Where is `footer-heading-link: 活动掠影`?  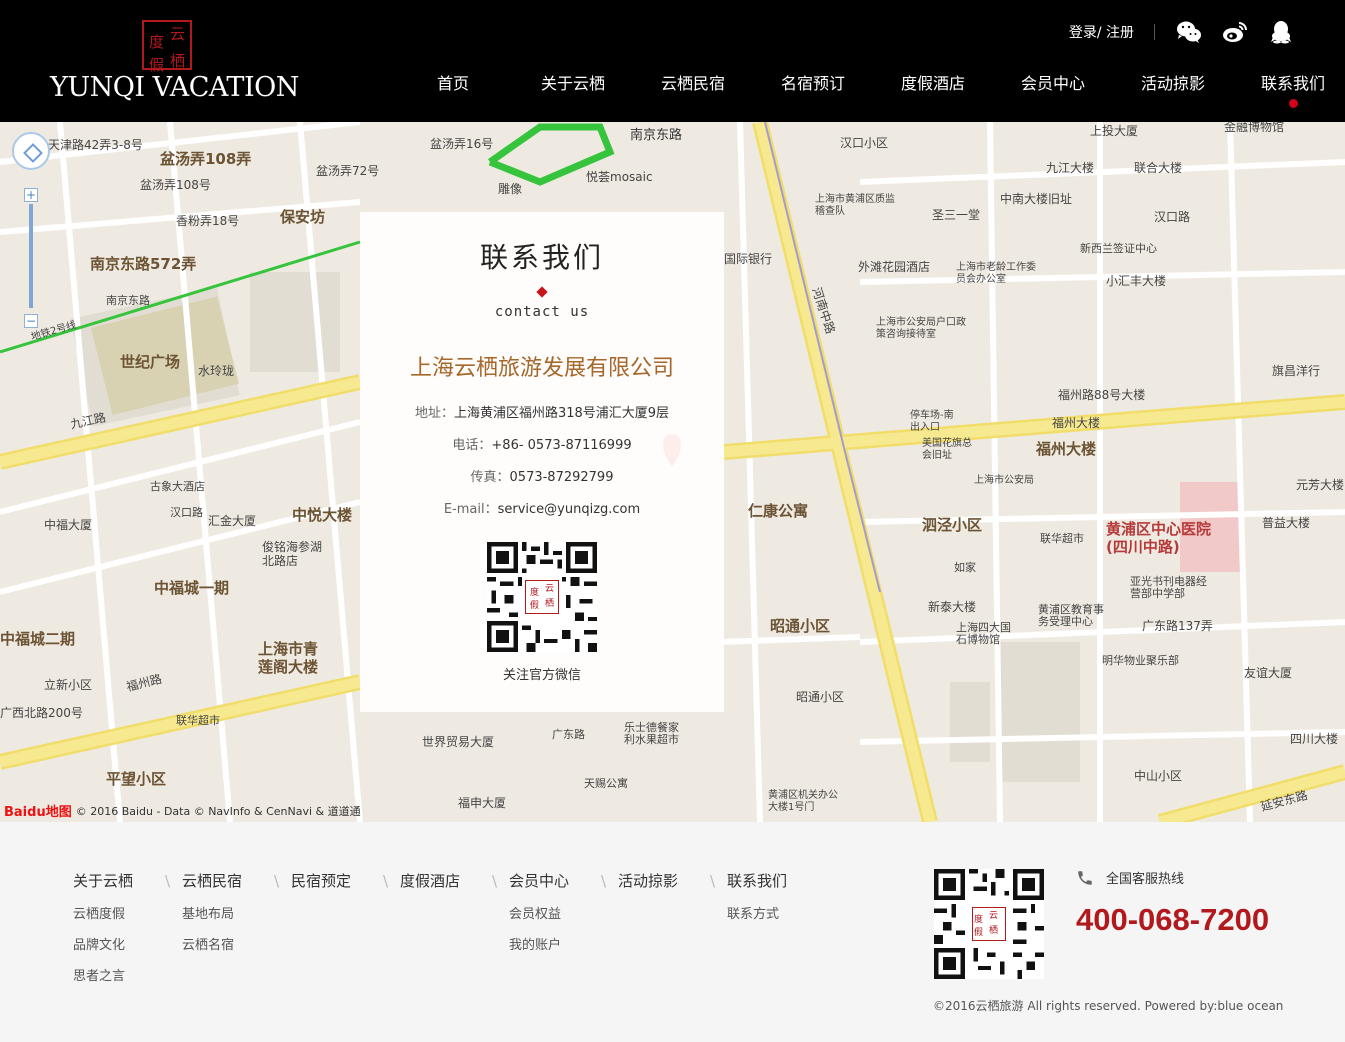
footer-heading-link: 活动掠影 is located at coordinates (648, 880).